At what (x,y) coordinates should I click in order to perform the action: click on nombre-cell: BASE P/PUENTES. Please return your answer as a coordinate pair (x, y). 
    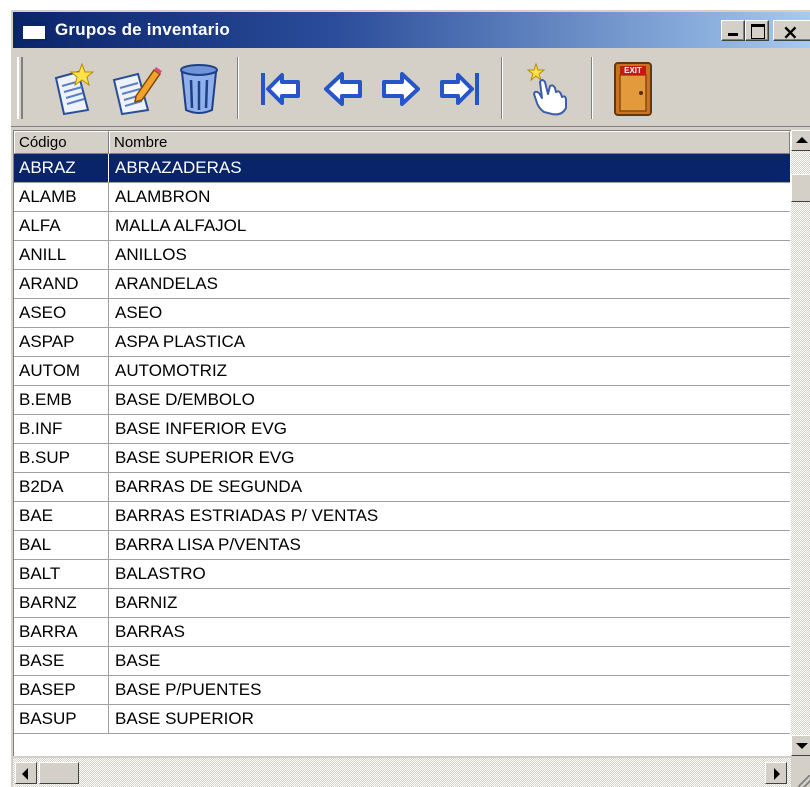
    Looking at the image, I should click on (188, 689).